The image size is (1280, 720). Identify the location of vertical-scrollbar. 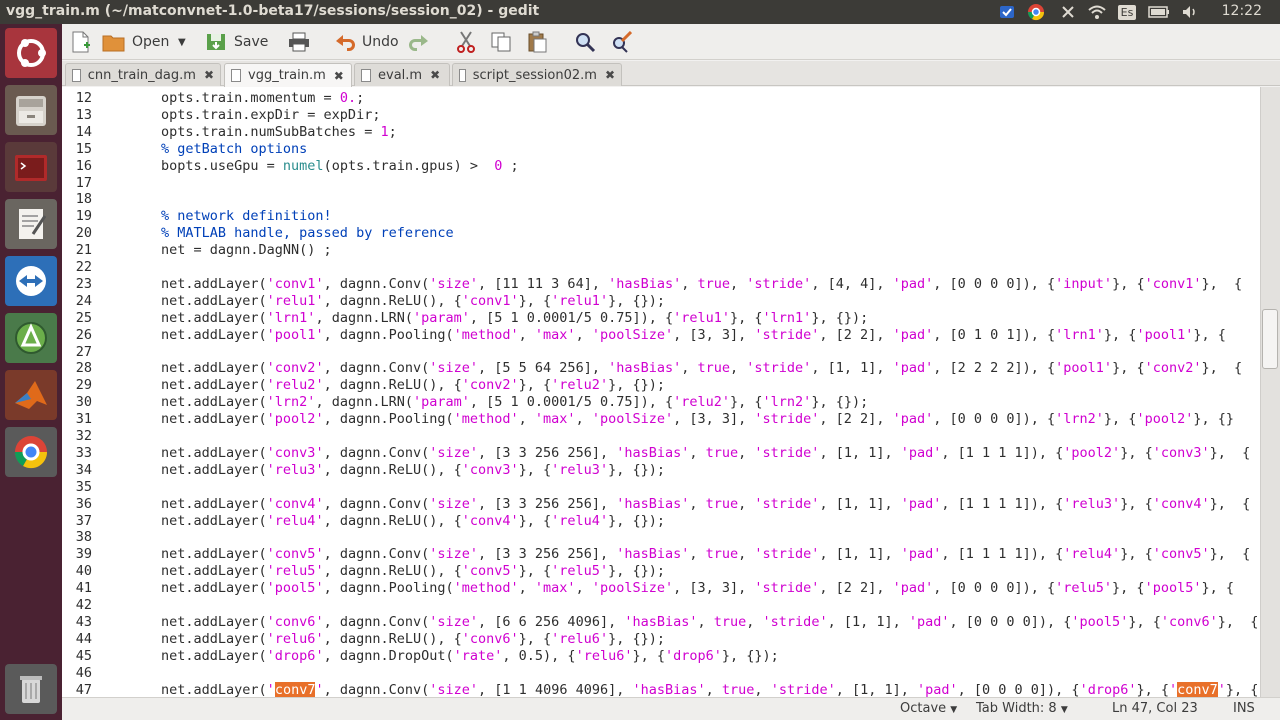
(1270, 392).